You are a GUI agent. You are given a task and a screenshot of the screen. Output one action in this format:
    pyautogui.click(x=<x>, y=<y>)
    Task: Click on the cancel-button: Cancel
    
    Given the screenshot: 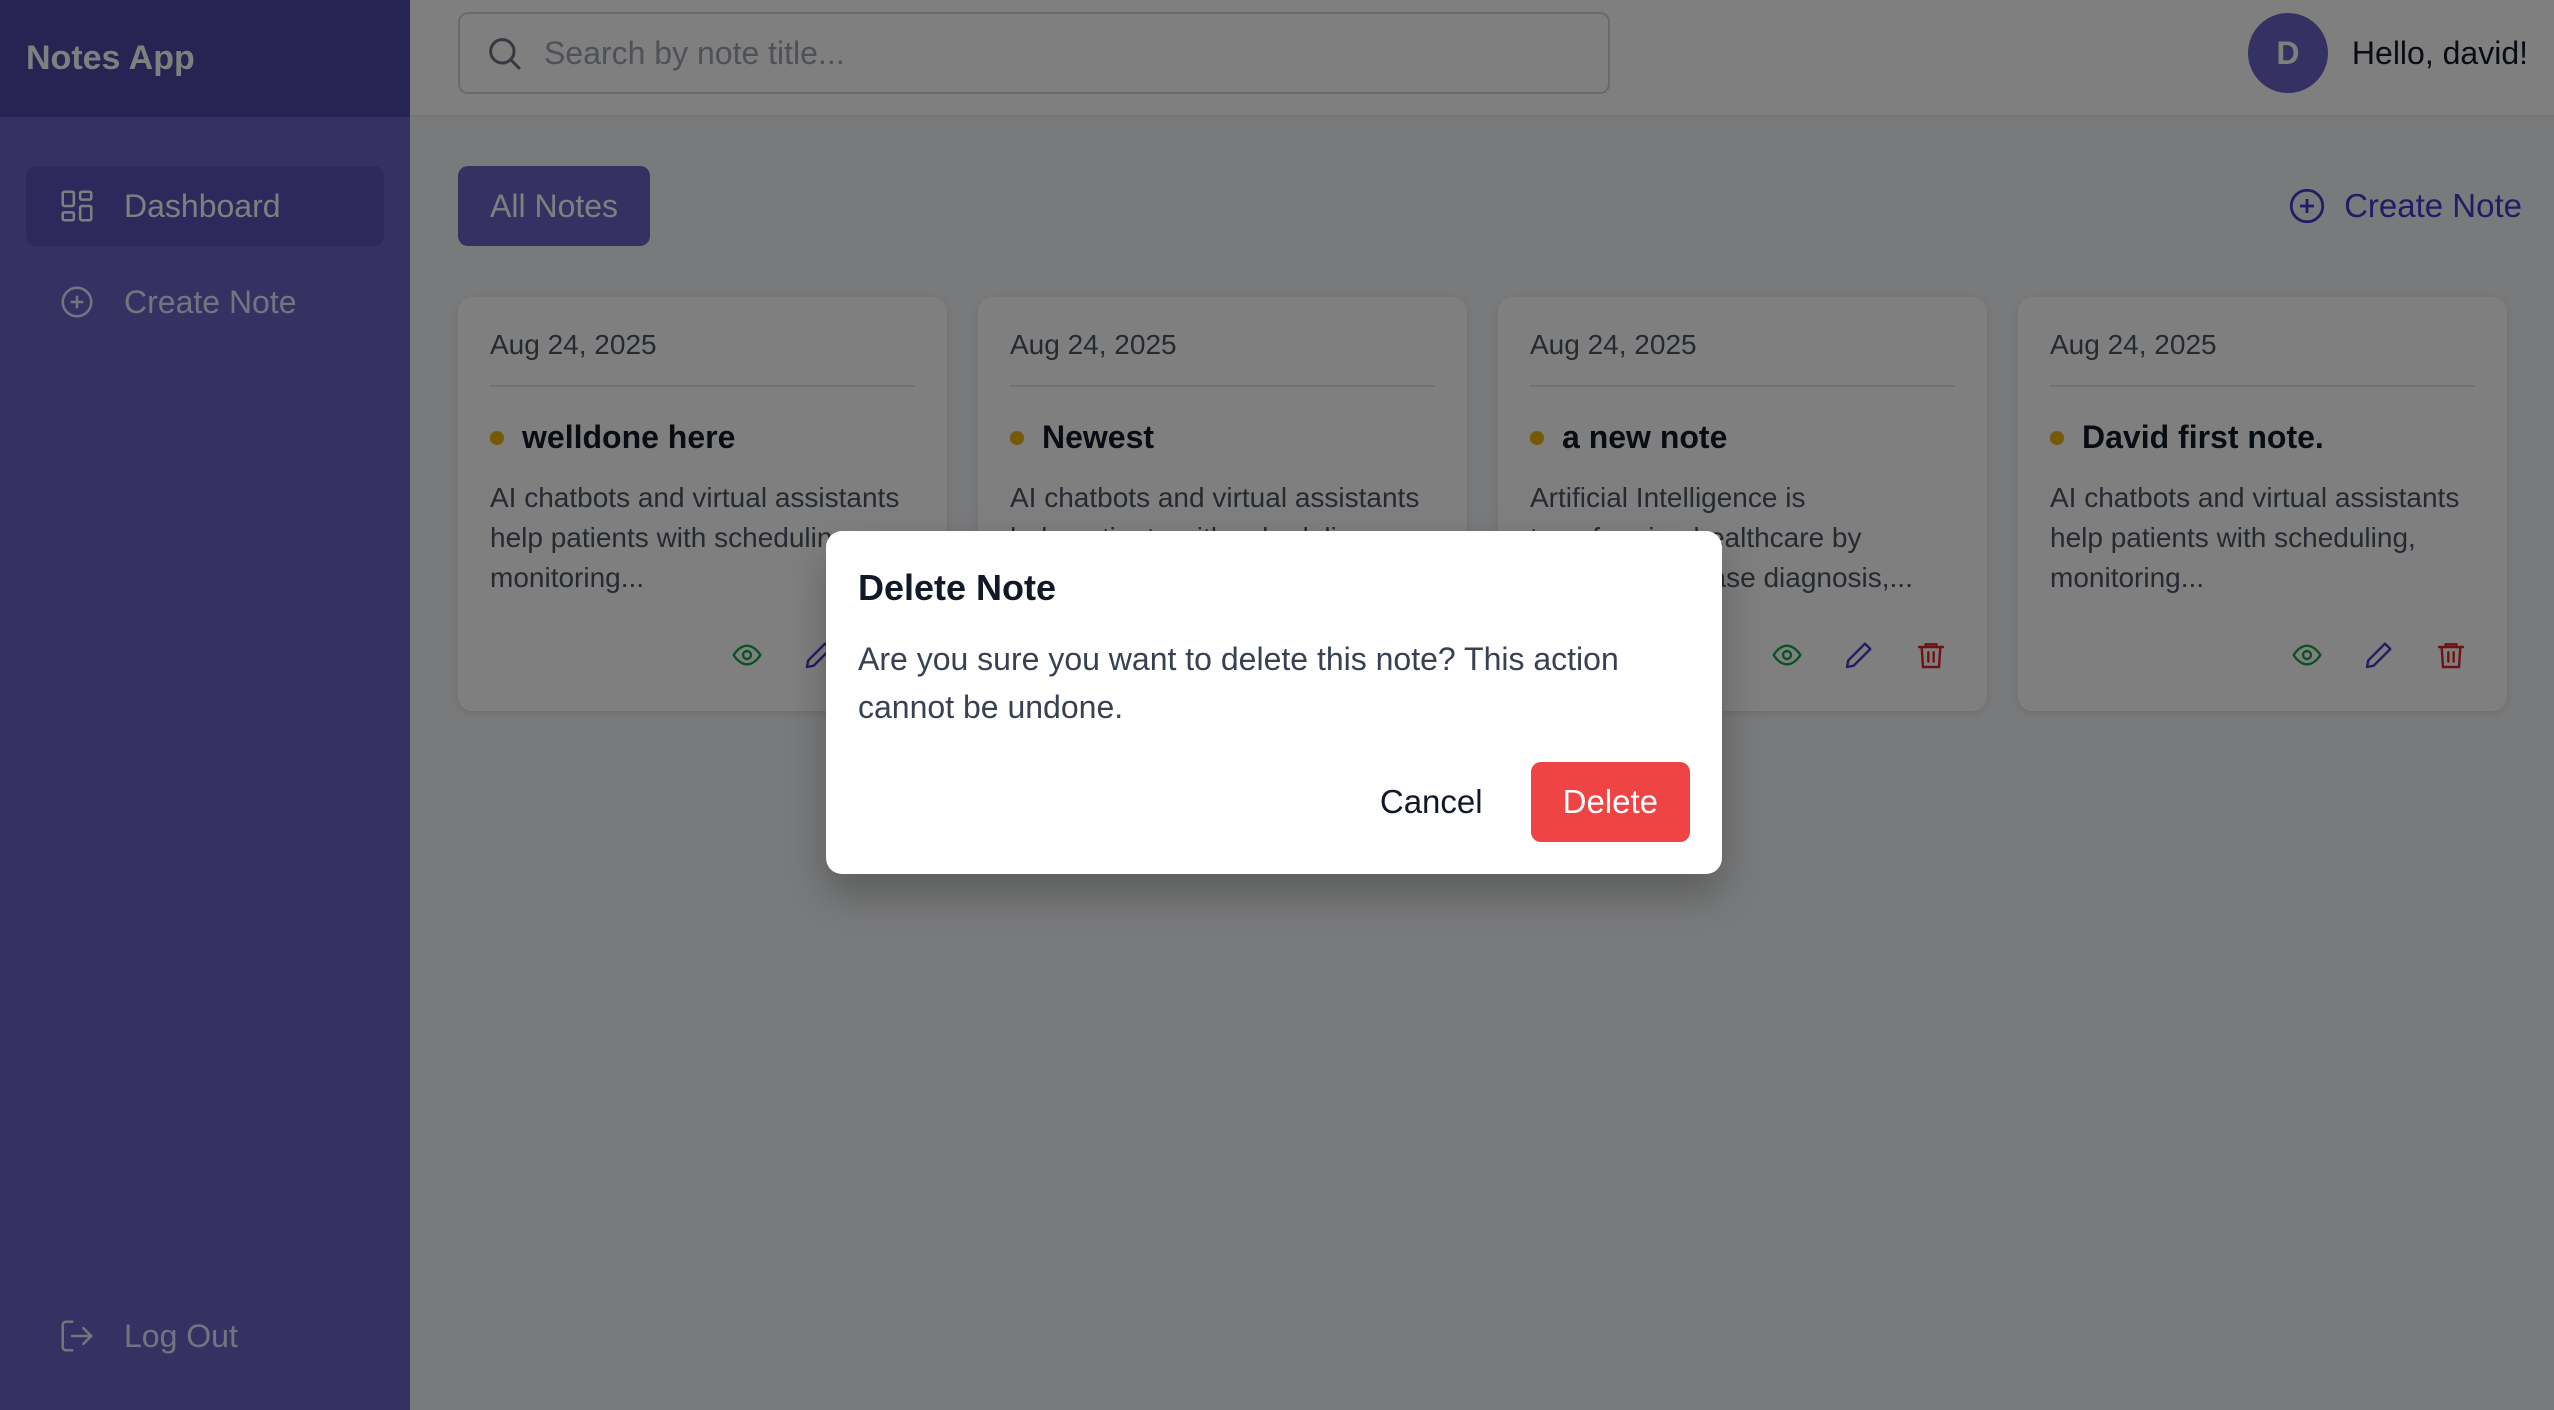 What is the action you would take?
    pyautogui.click(x=1431, y=802)
    